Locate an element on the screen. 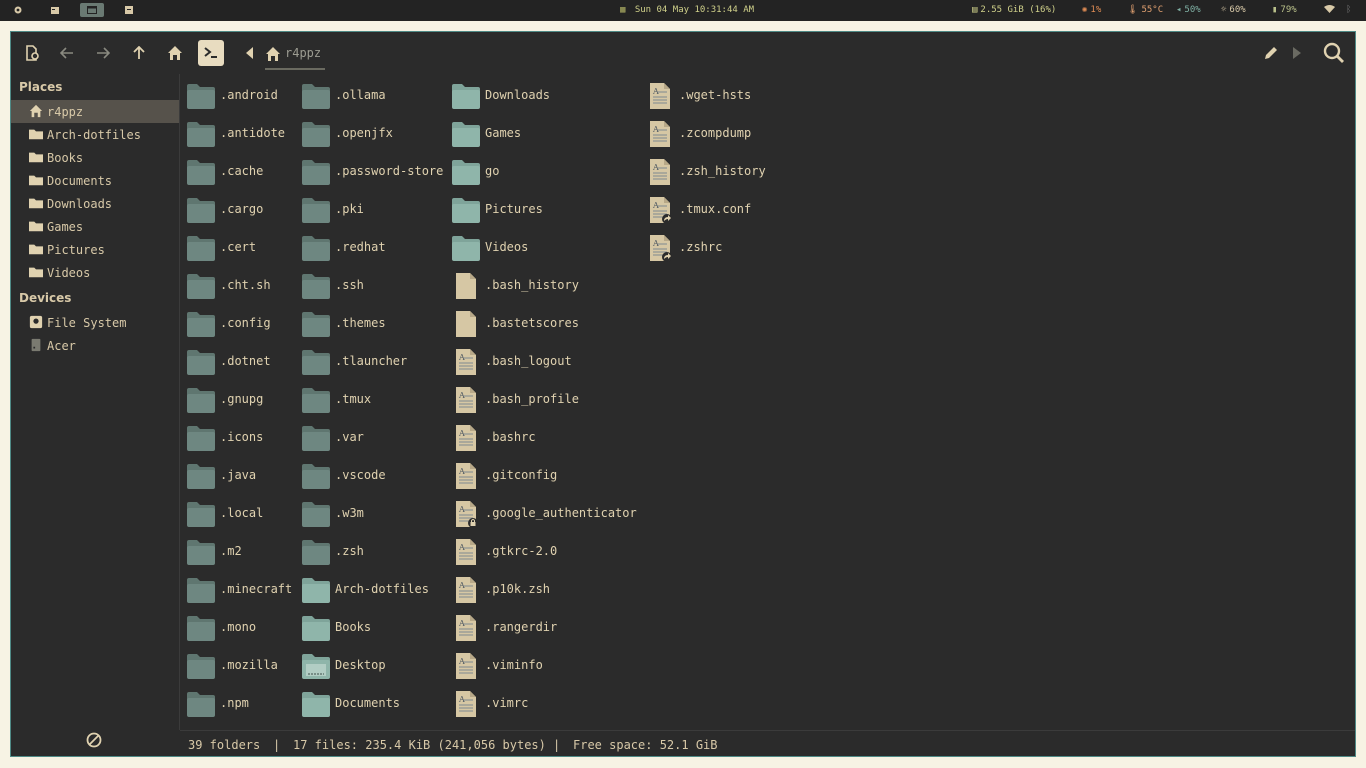 This screenshot has height=768, width=1366. sidebar-item-pictures: Pictures is located at coordinates (95, 249).